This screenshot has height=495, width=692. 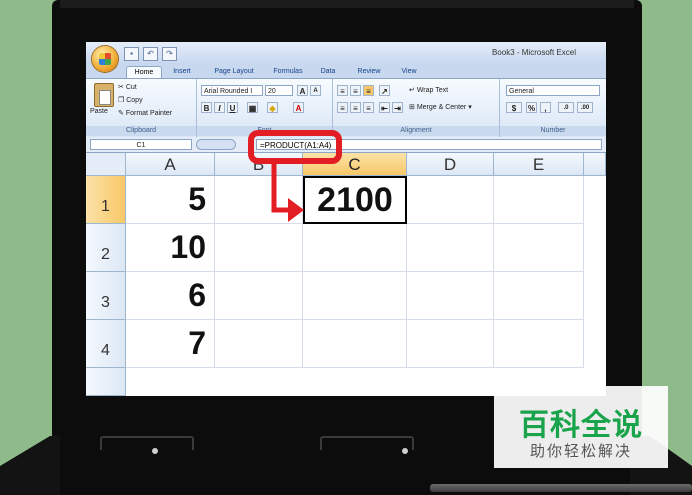 I want to click on tab-view: View, so click(x=409, y=72).